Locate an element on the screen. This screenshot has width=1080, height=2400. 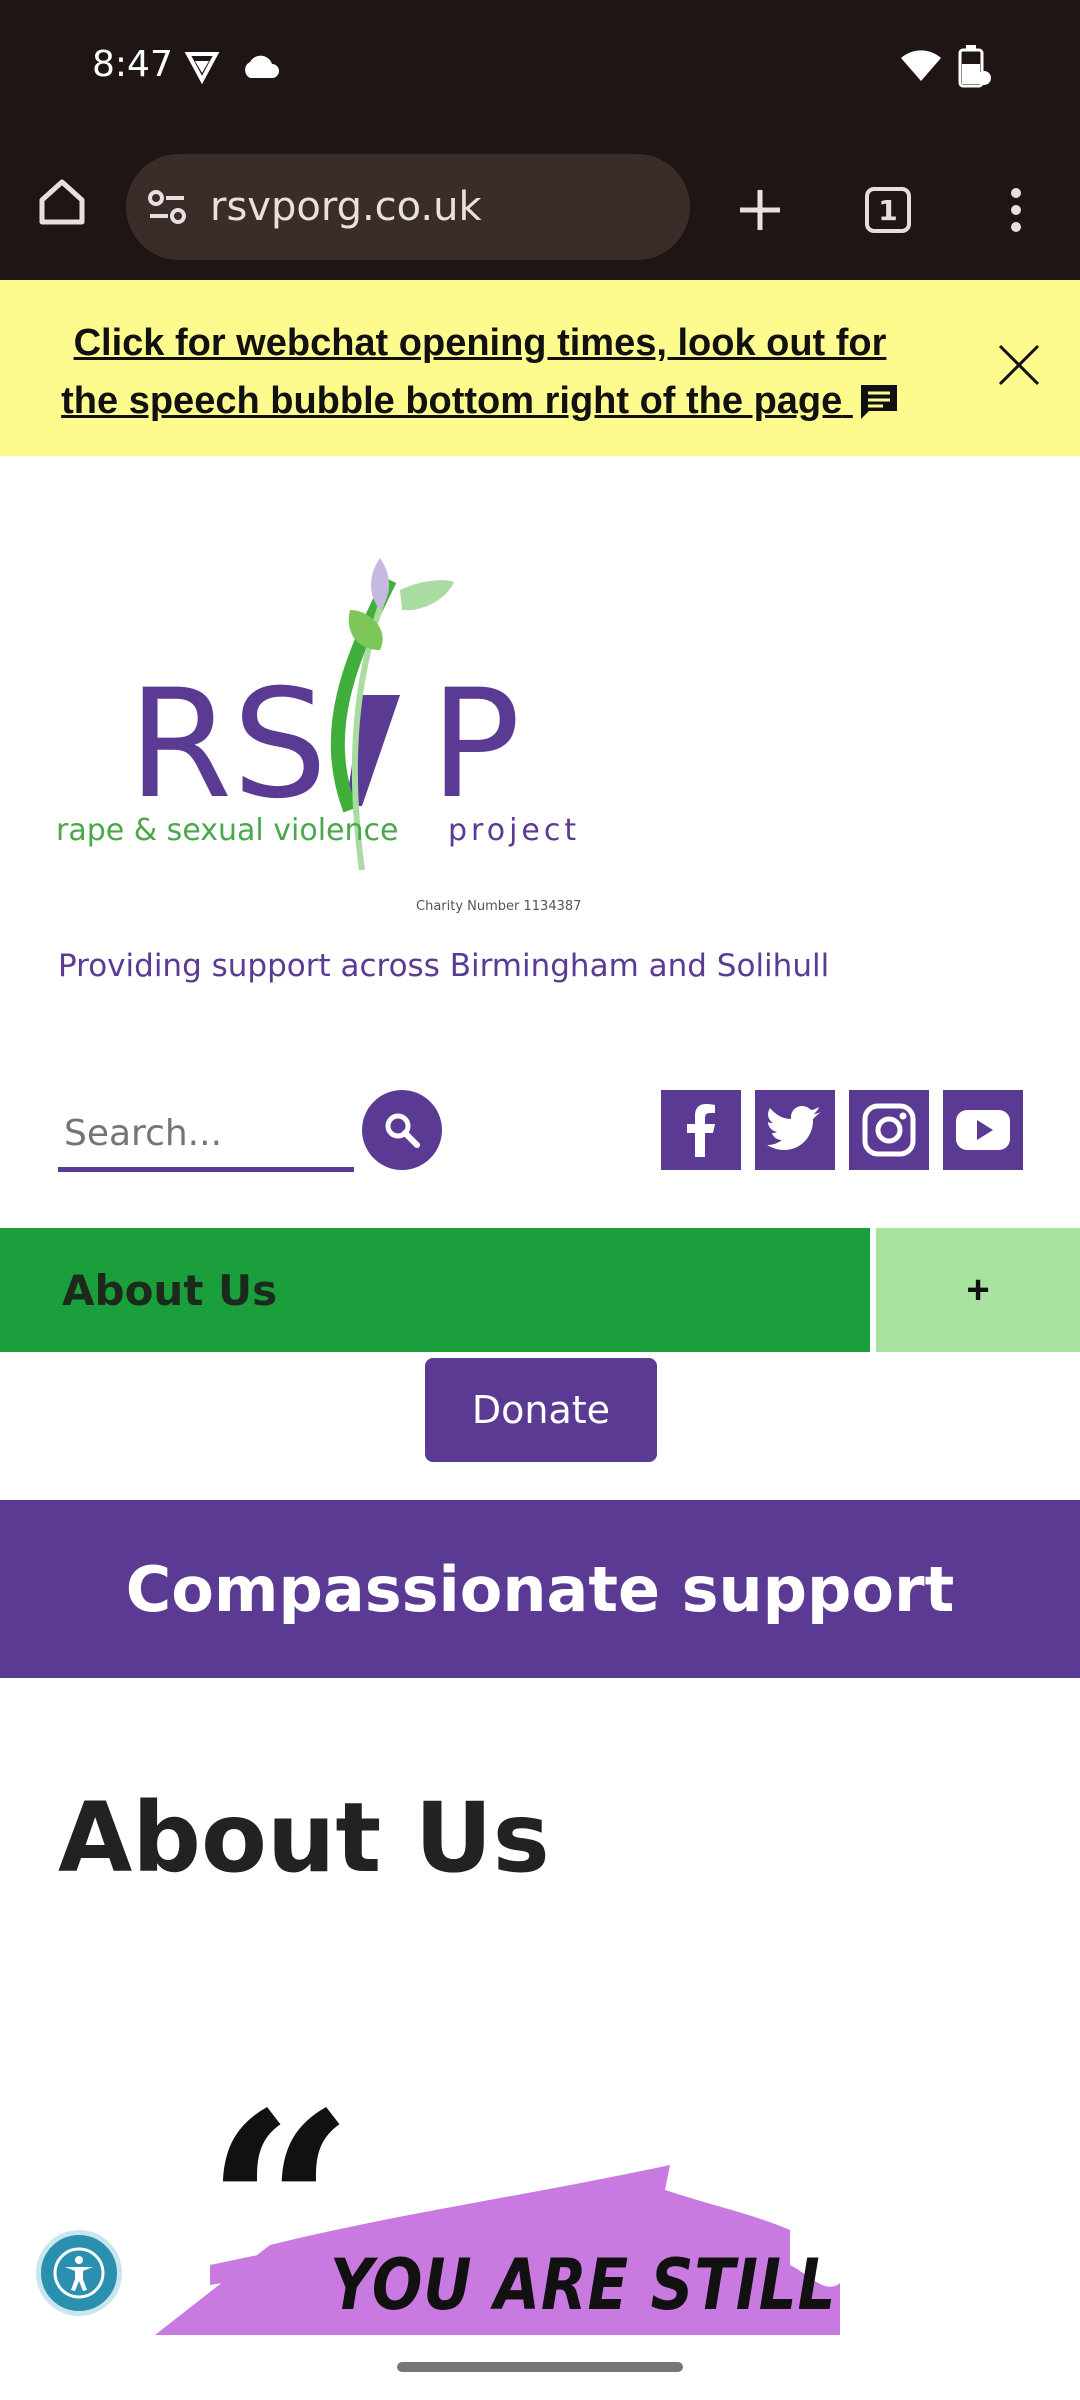
logo-wordmark-p: P is located at coordinates (475, 745).